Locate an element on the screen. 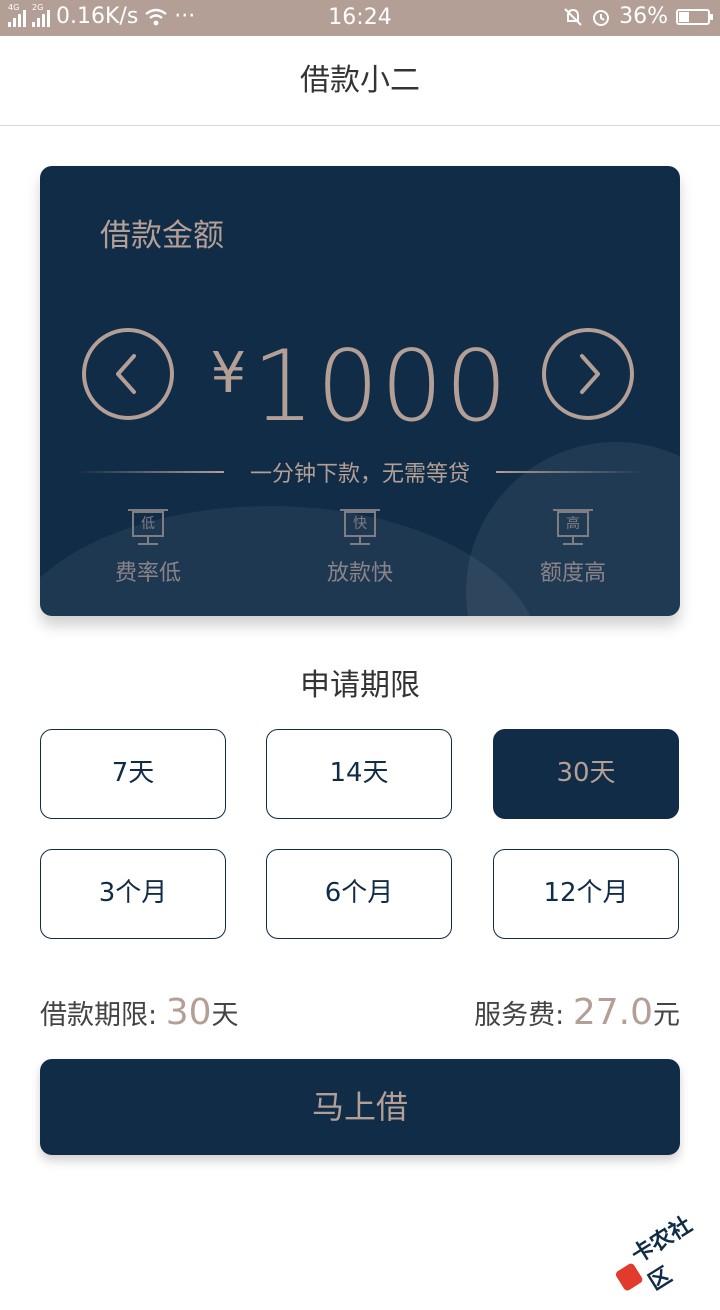 This screenshot has height=1310, width=720. loan-amount-label: 借款金额 is located at coordinates (162, 236).